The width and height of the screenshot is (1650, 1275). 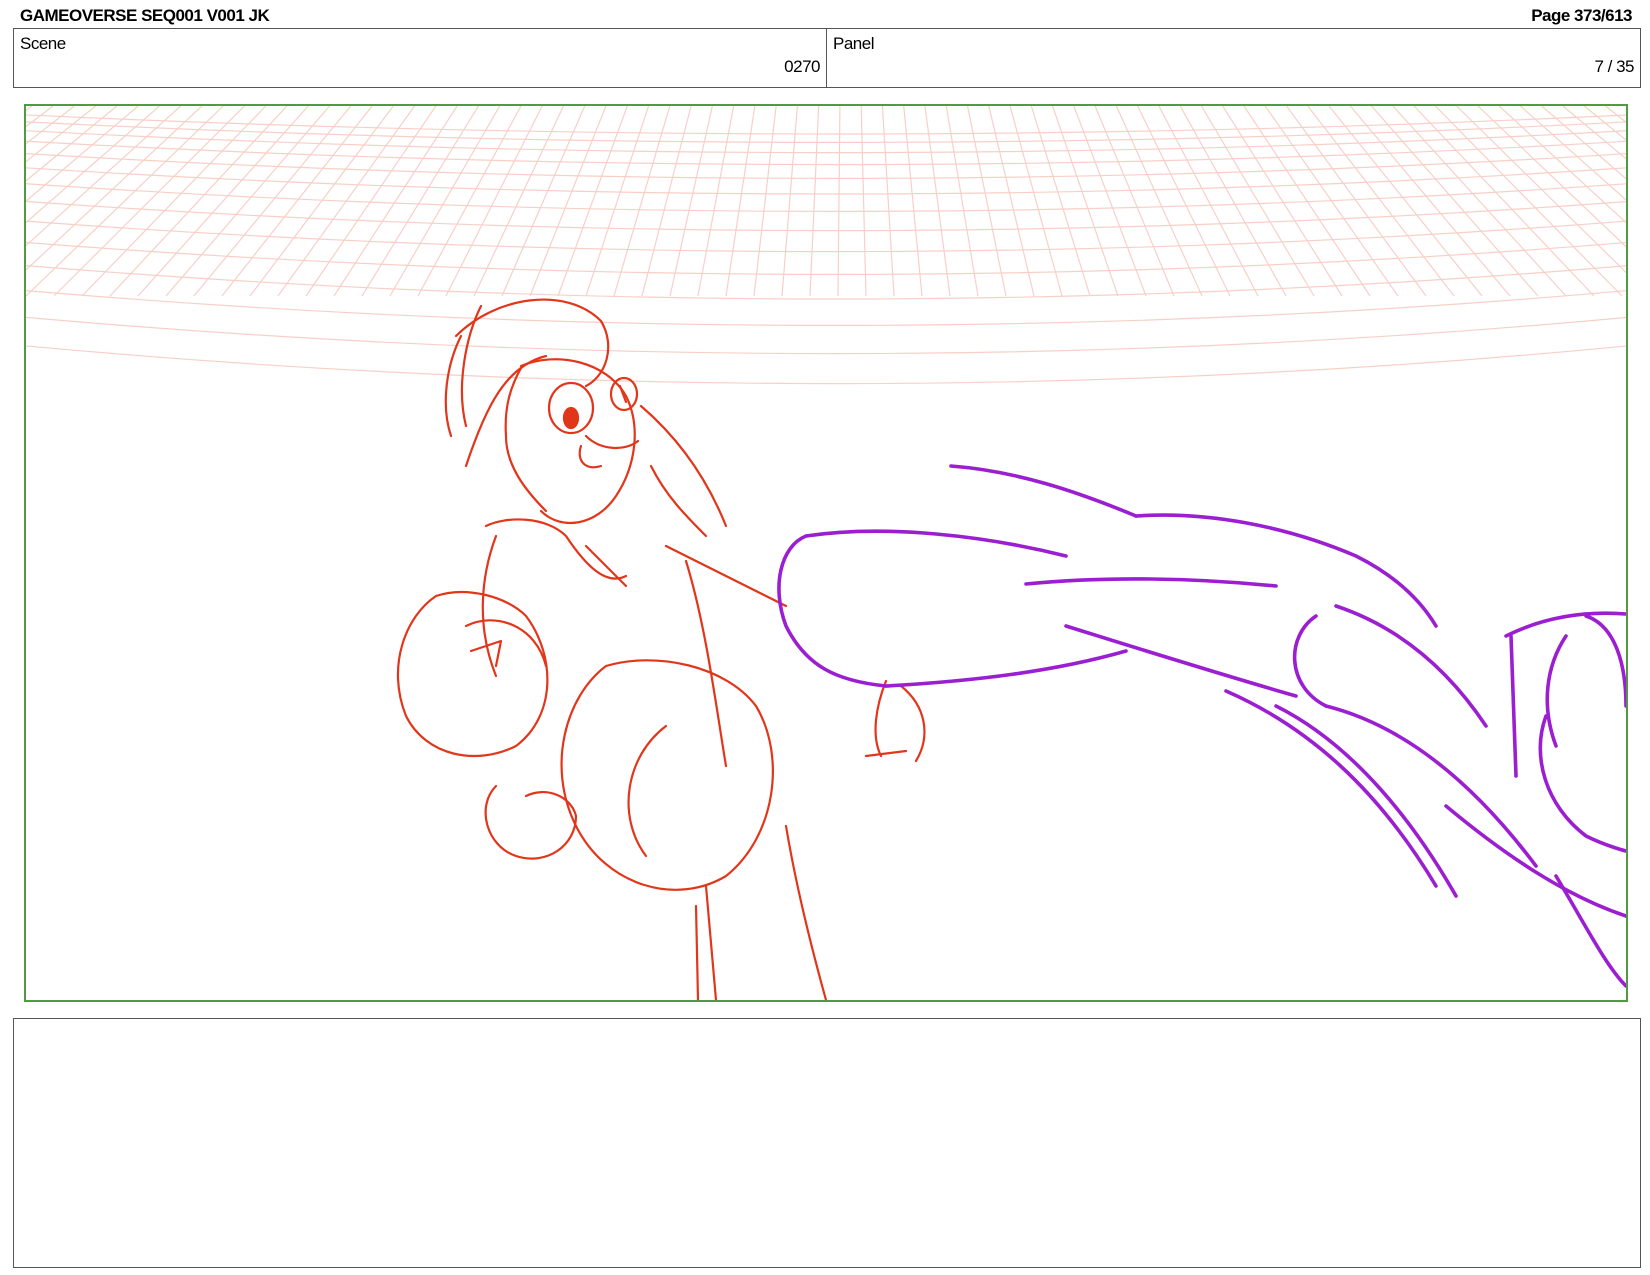 I want to click on scene-cell: Scene 0270, so click(x=420, y=58).